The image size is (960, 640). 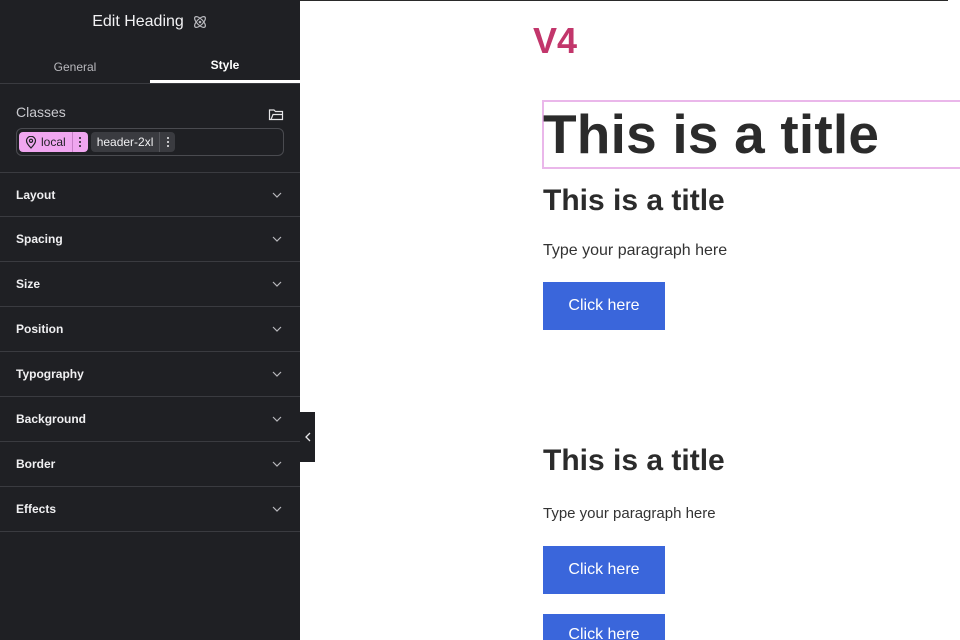 What do you see at coordinates (41, 112) in the screenshot?
I see `classes-label: Classes` at bounding box center [41, 112].